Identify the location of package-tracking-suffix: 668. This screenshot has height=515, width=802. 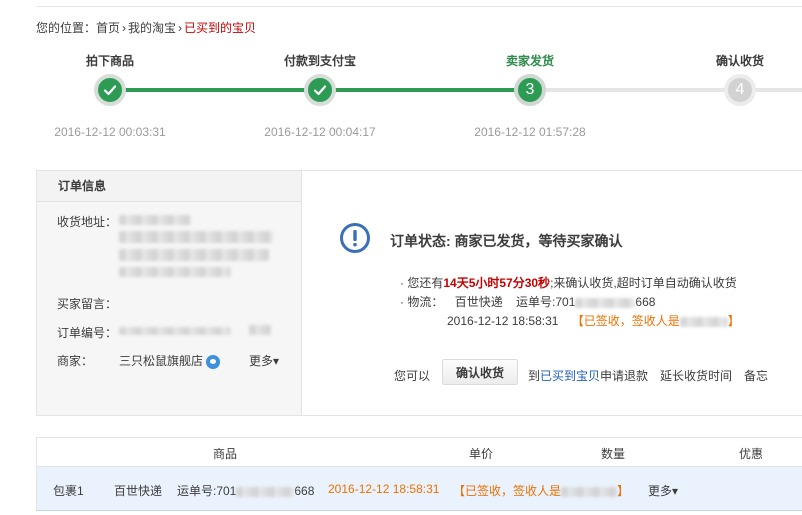
(304, 491).